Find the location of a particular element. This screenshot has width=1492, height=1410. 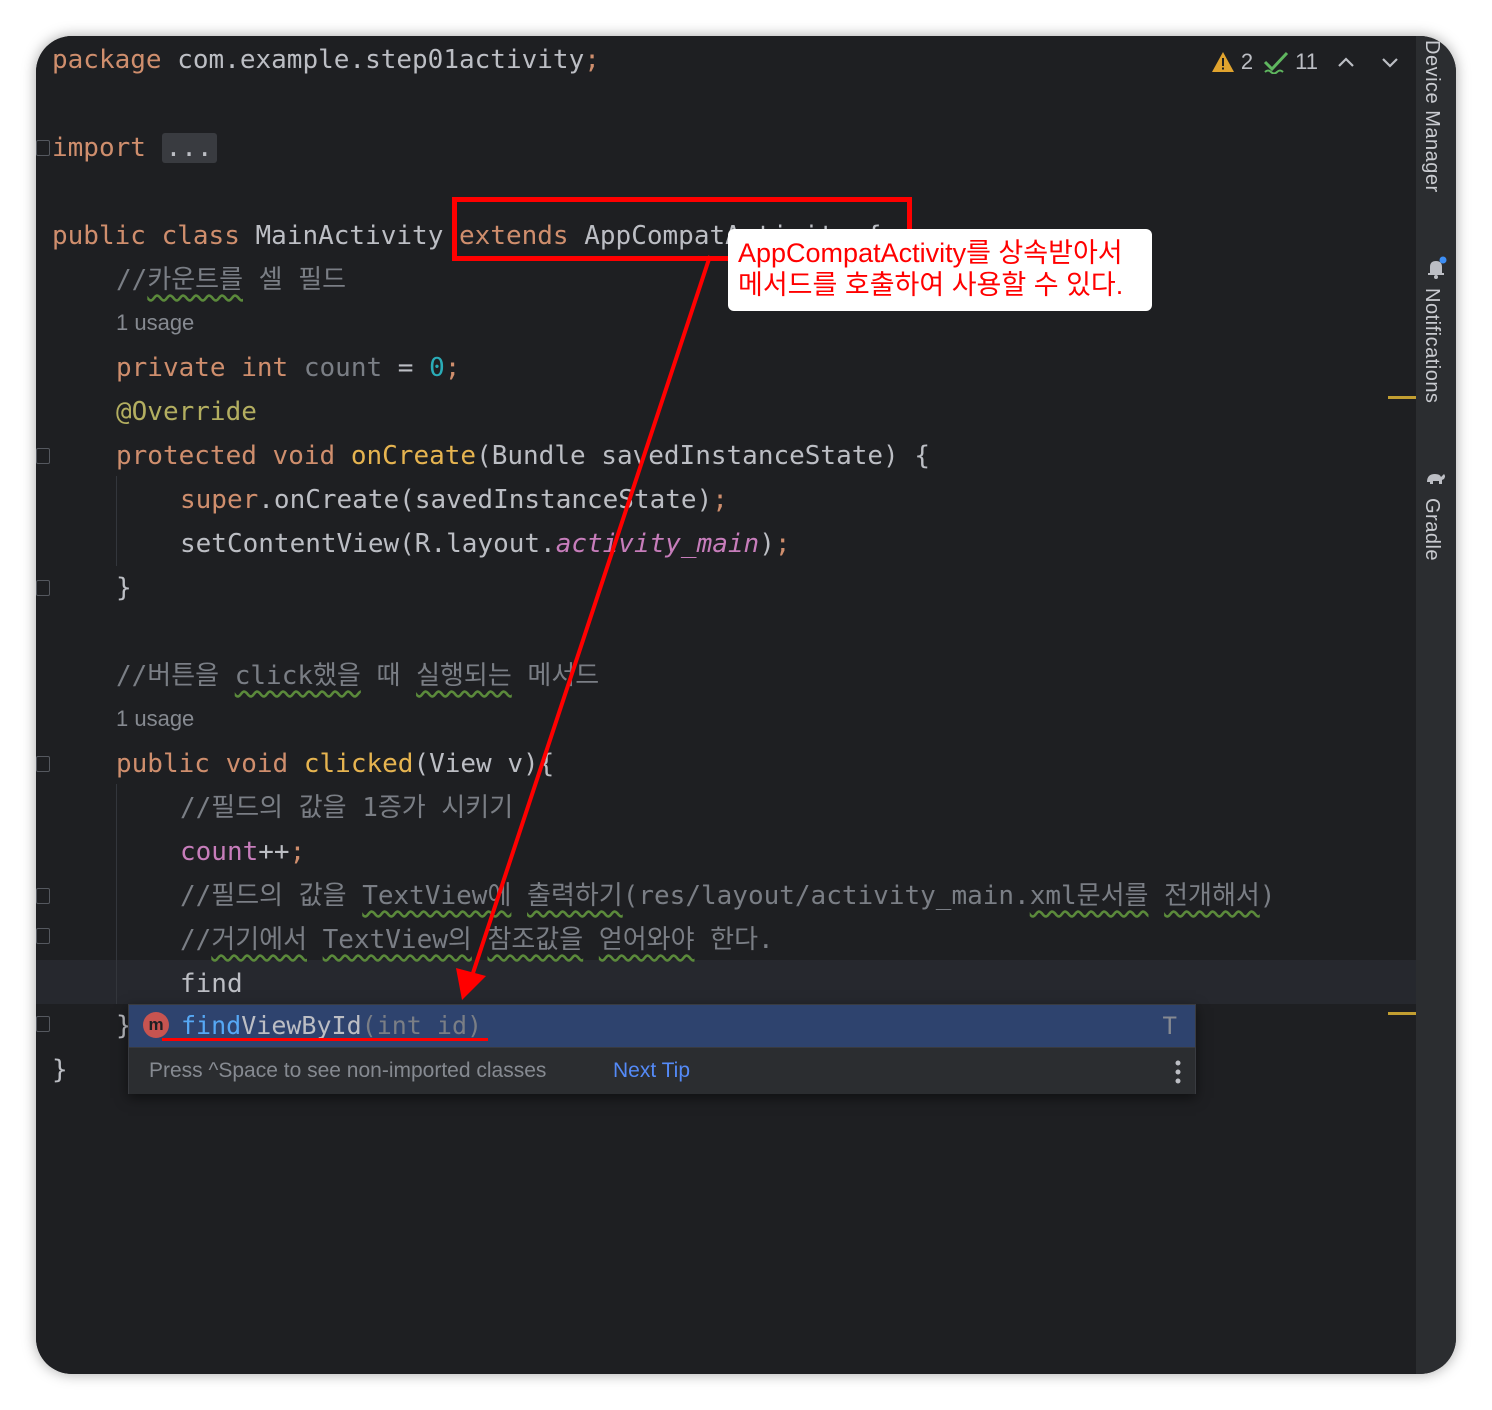

check-icon is located at coordinates (1276, 62).